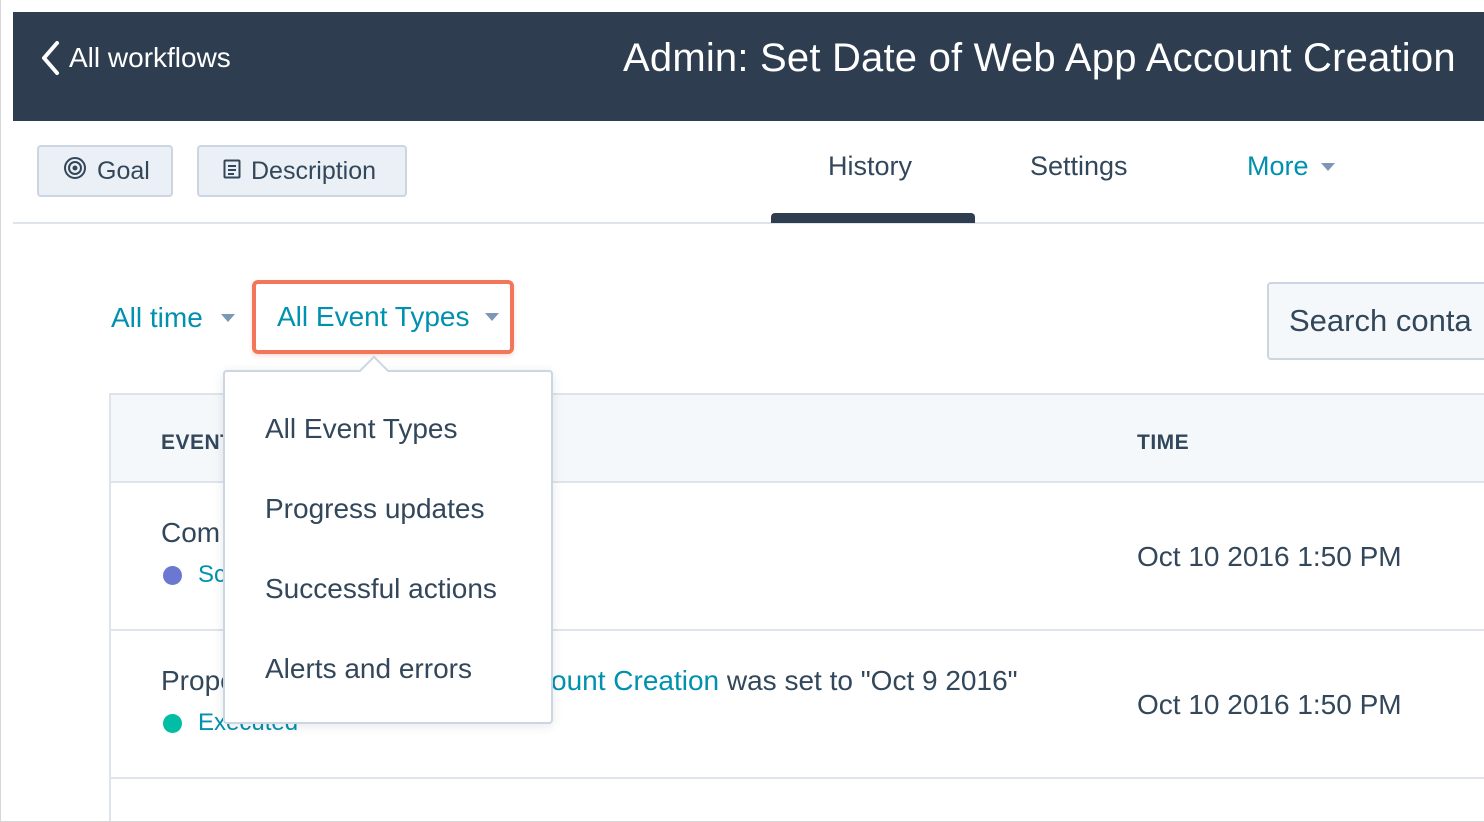 The image size is (1484, 822). I want to click on event-status: Sc, so click(194, 575).